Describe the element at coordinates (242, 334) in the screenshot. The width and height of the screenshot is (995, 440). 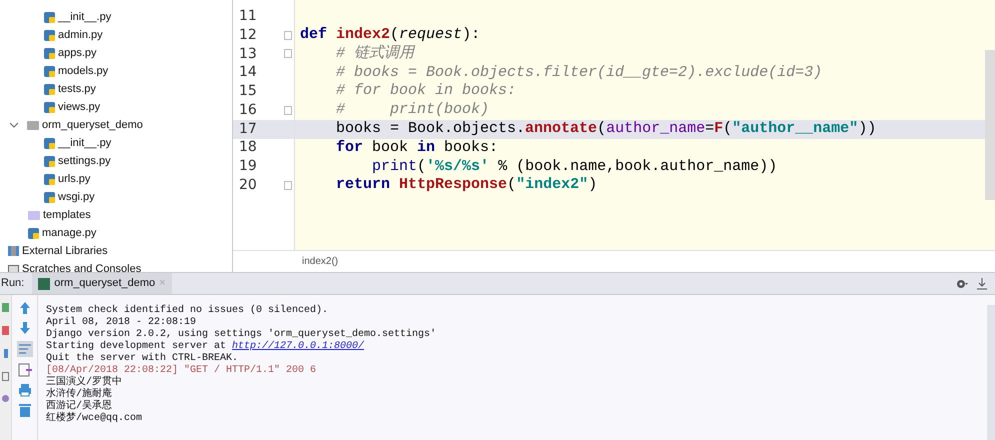
I see `console-line: Django version 2.0.2, using settings 'orm_queryset_demo.settings'` at that location.